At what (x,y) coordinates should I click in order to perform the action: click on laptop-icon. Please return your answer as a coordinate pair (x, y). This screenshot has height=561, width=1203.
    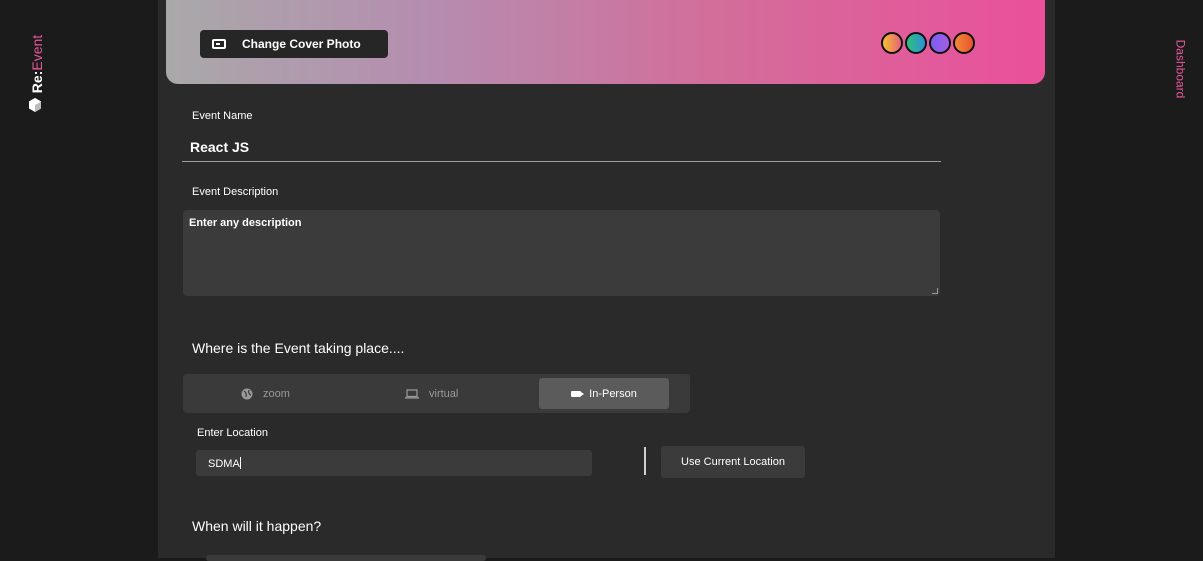
    Looking at the image, I should click on (412, 393).